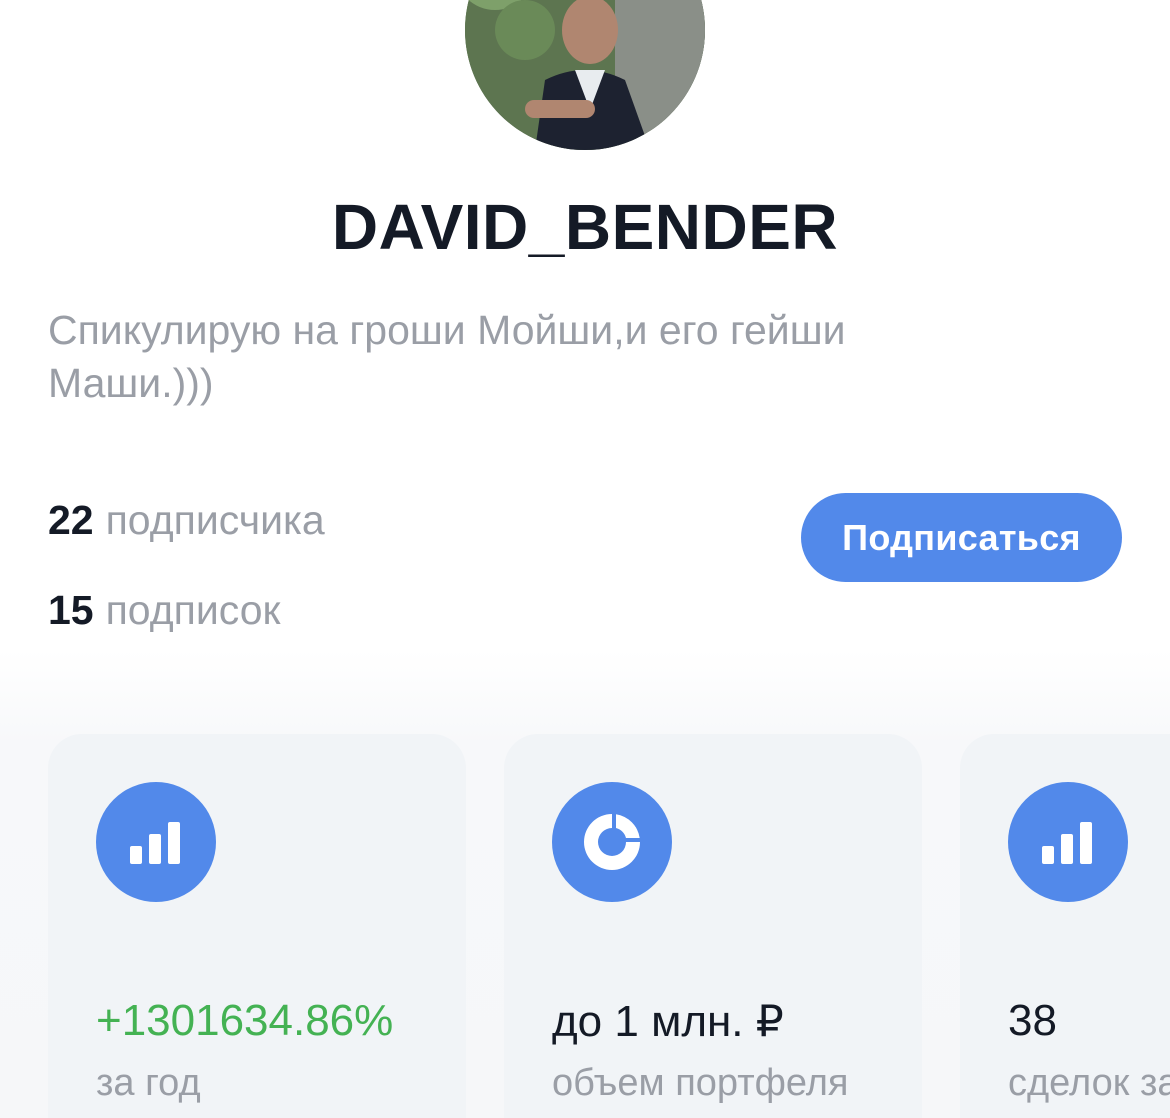  I want to click on stat-card-portfolio-size: до 1 млн. ₽ объем портфеля, so click(713, 926).